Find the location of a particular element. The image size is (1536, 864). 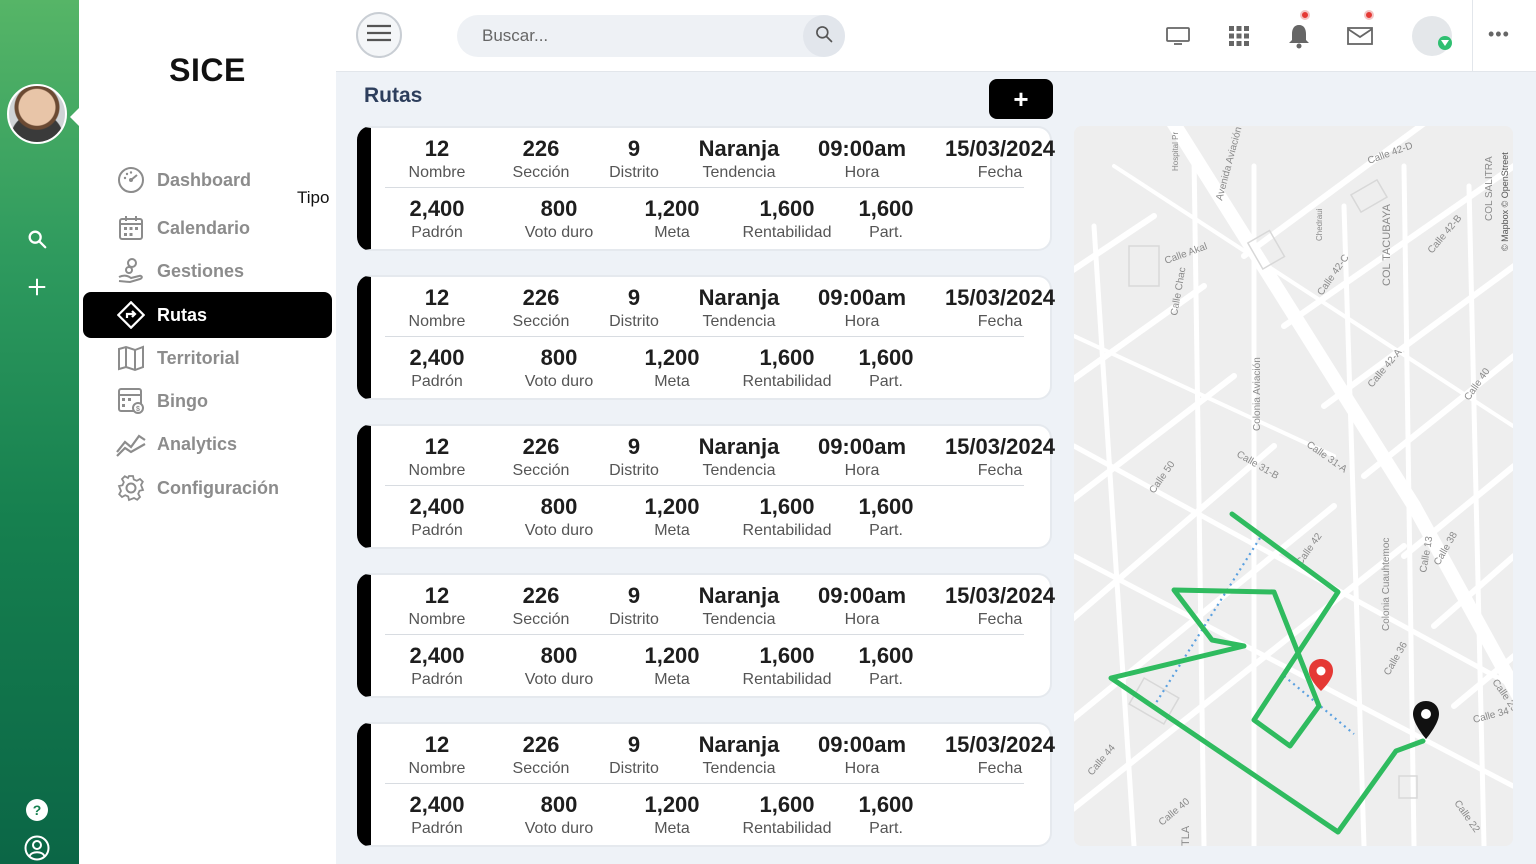

sidebar-item-bingo: $ Bingo is located at coordinates (207, 401).